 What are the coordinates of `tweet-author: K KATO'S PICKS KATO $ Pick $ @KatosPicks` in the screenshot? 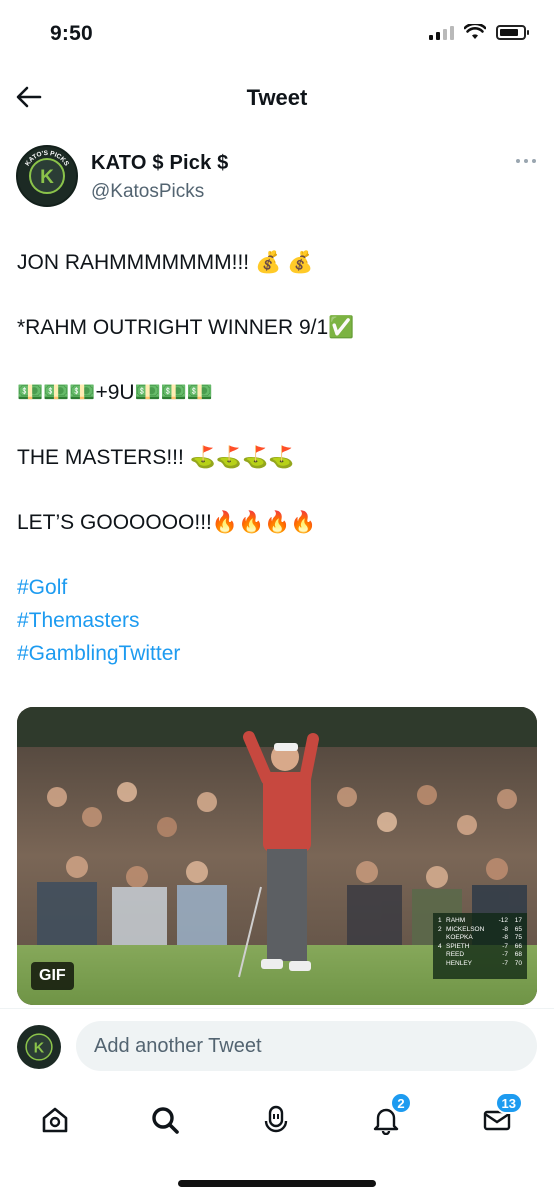 It's located at (277, 180).